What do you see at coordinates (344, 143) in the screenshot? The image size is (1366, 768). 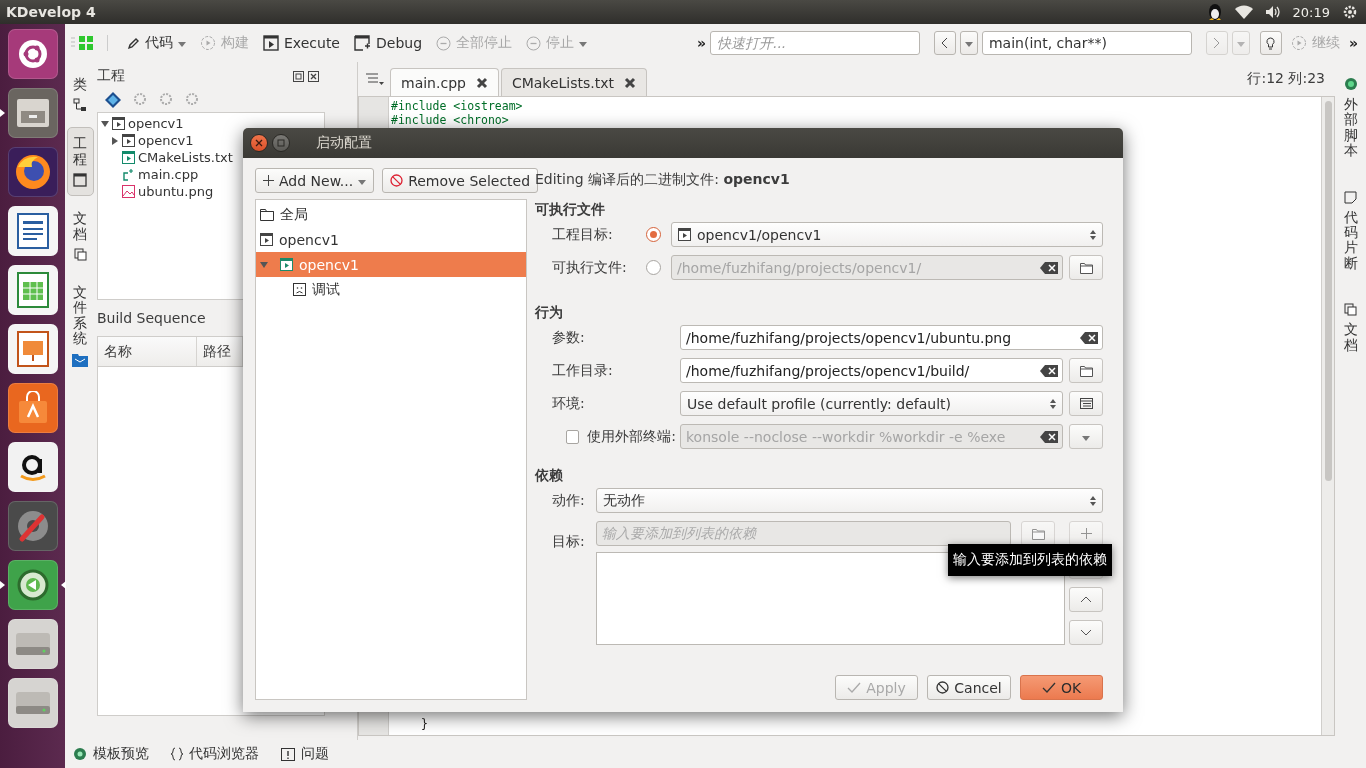 I see `dialog-title: 启动配置` at bounding box center [344, 143].